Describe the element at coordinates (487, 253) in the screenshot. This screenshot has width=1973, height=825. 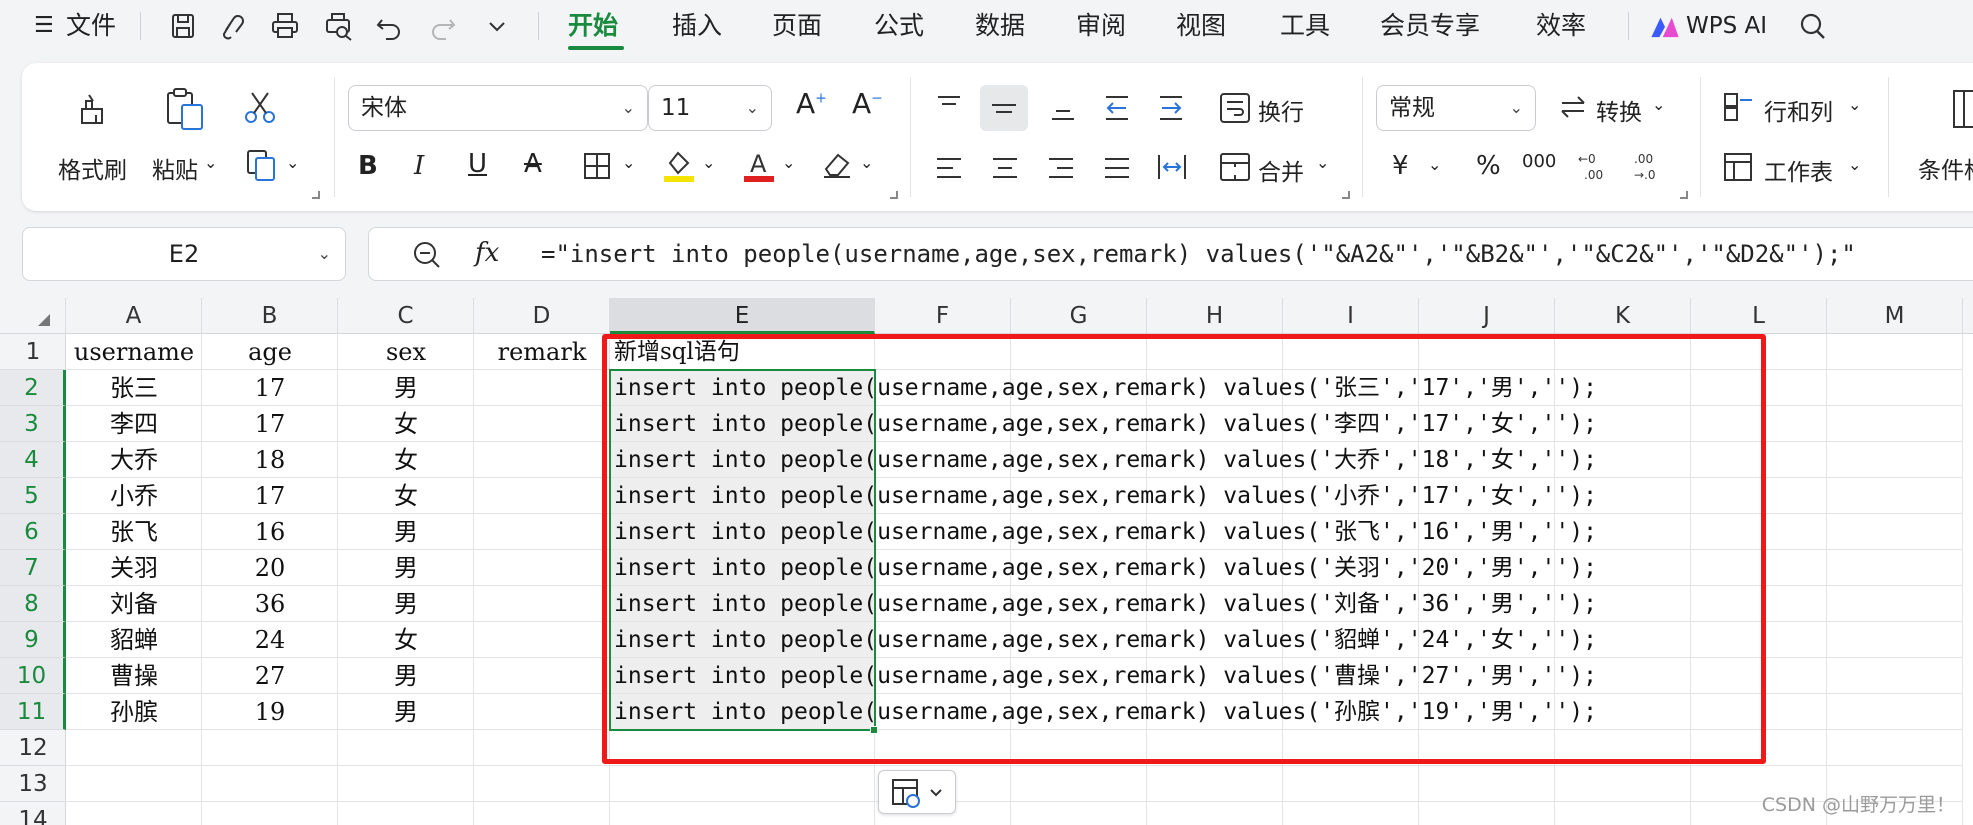
I see `function-icon: fx` at that location.